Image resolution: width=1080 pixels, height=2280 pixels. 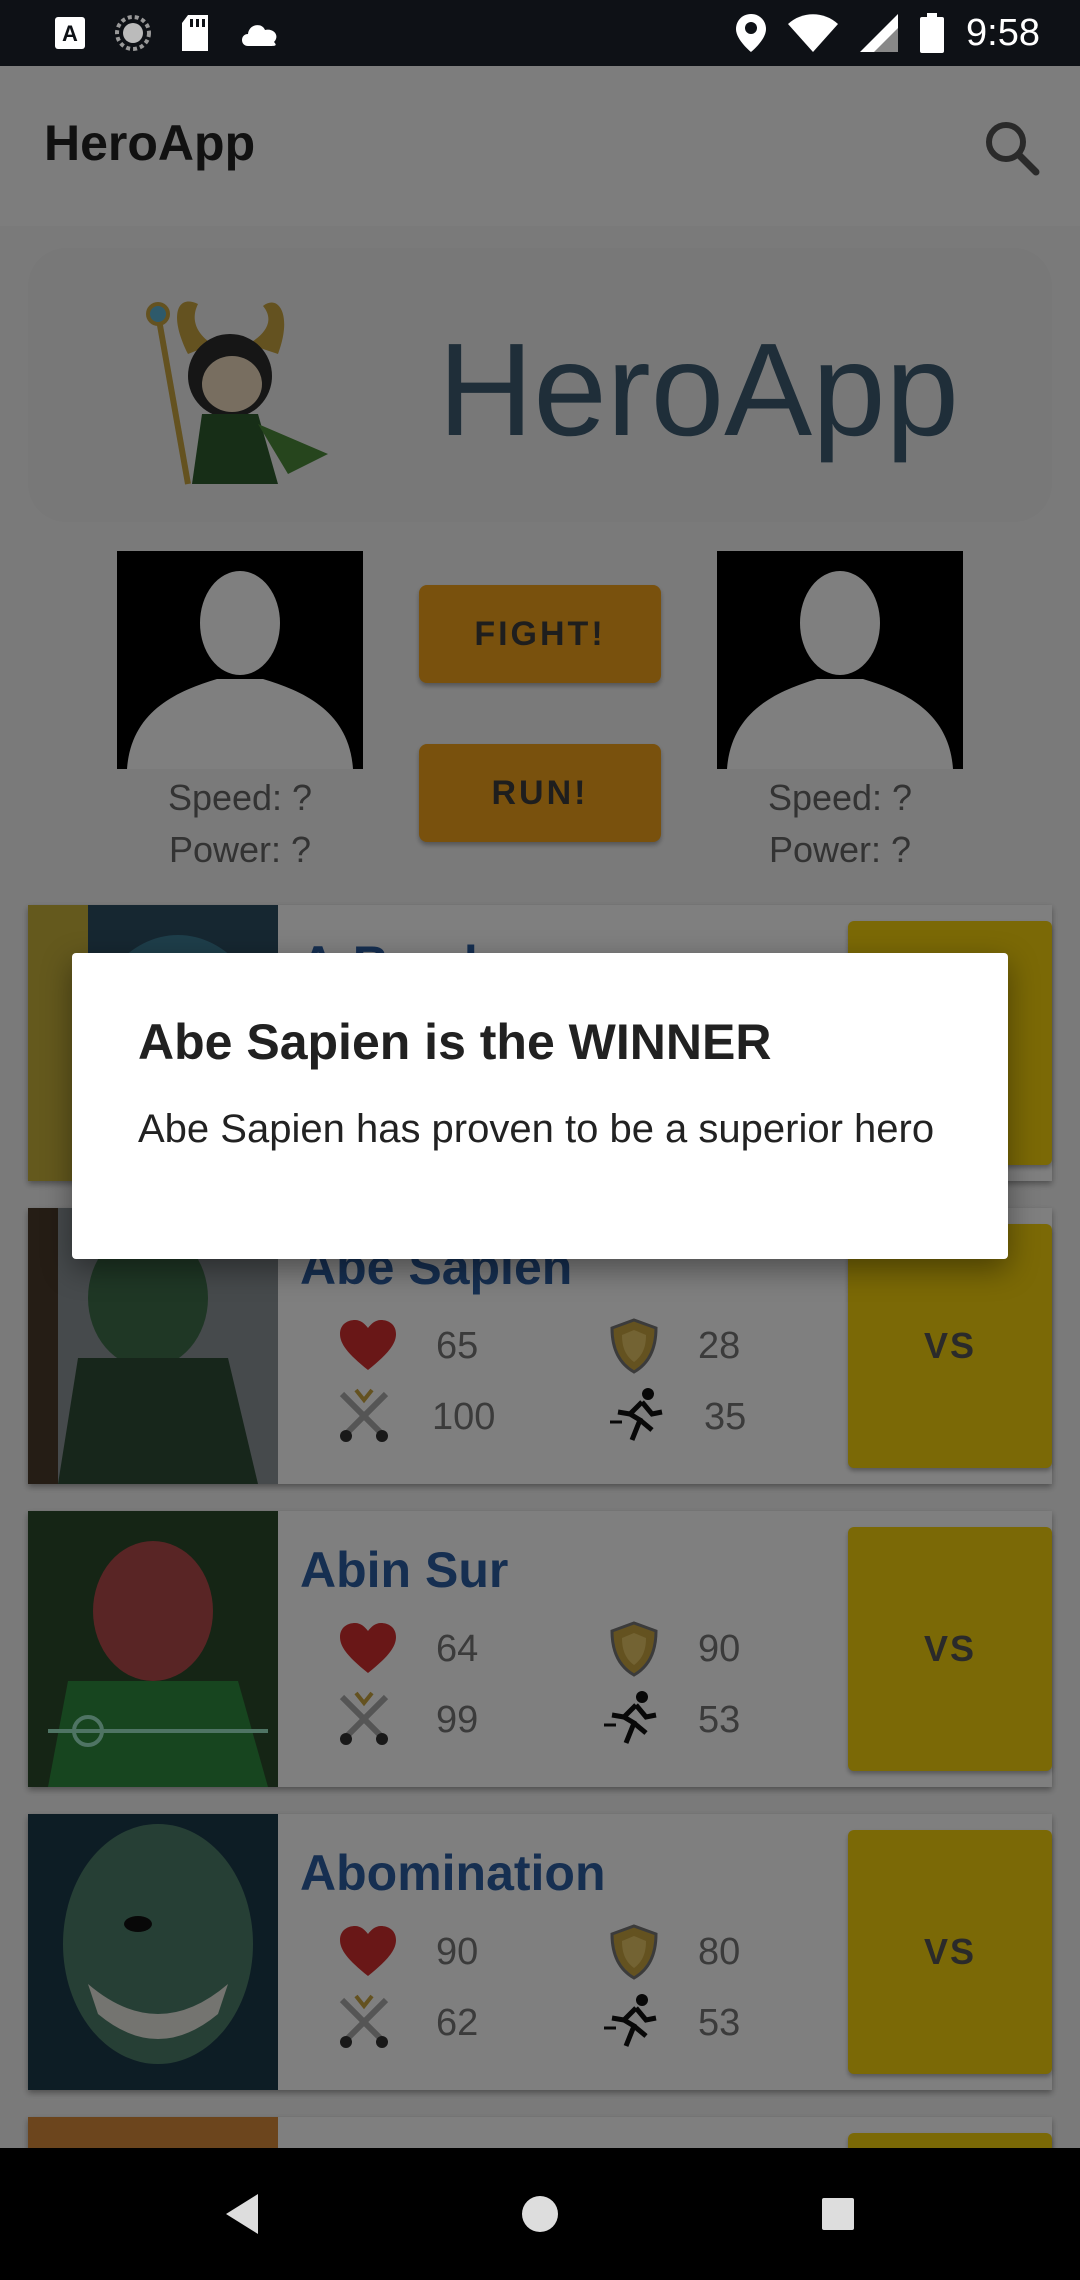 I want to click on recents-square-icon, so click(x=838, y=2214).